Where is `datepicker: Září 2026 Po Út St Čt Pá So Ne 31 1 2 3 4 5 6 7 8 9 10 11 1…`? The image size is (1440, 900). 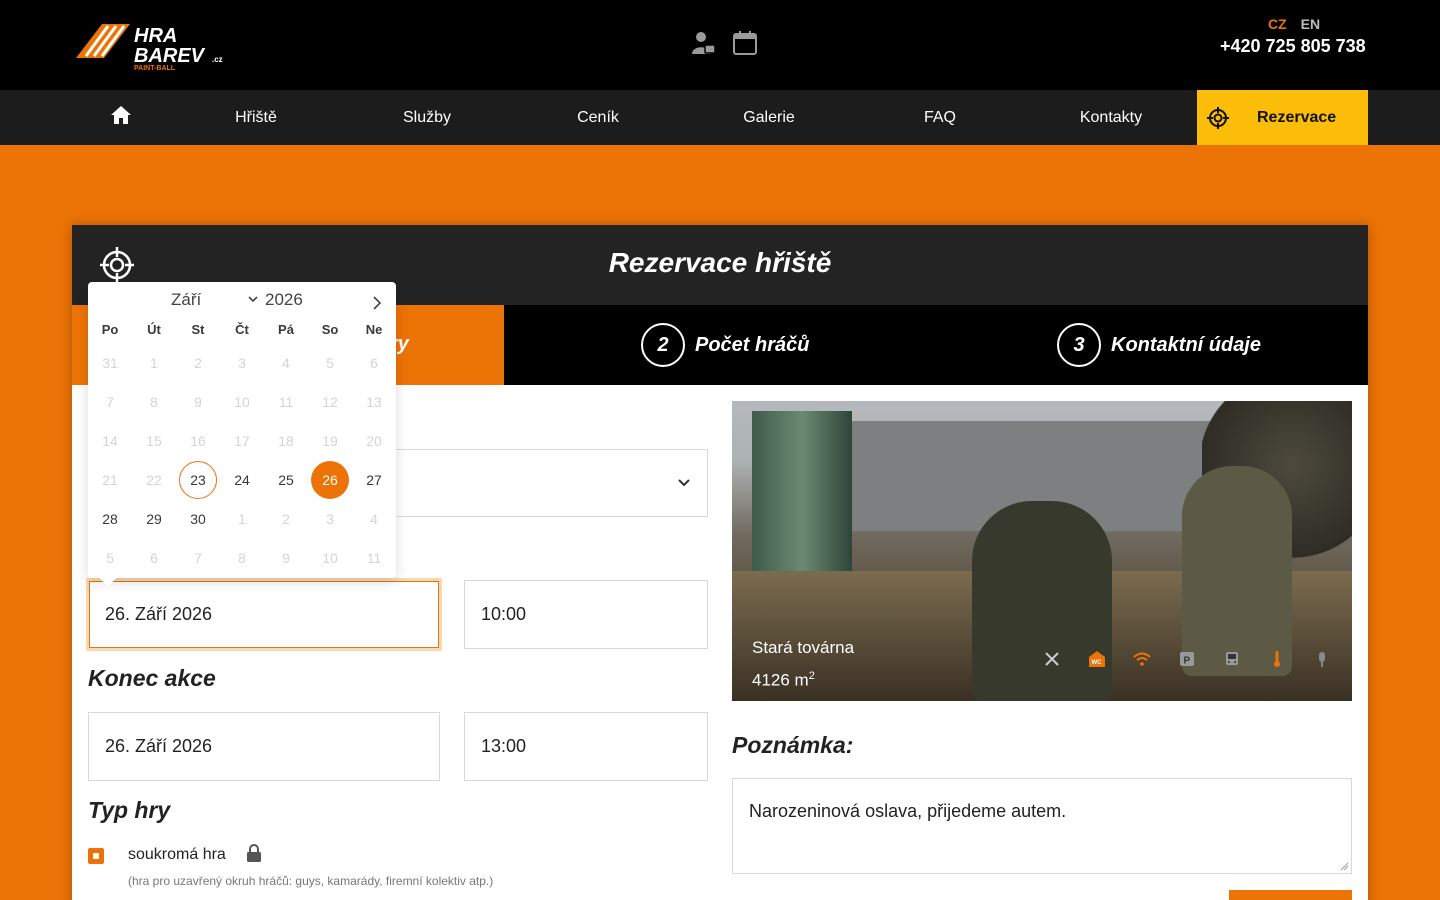
datepicker: Září 2026 Po Út St Čt Pá So Ne 31 1 2 3 4 5 6 7 8 9 10 11 1… is located at coordinates (242, 434).